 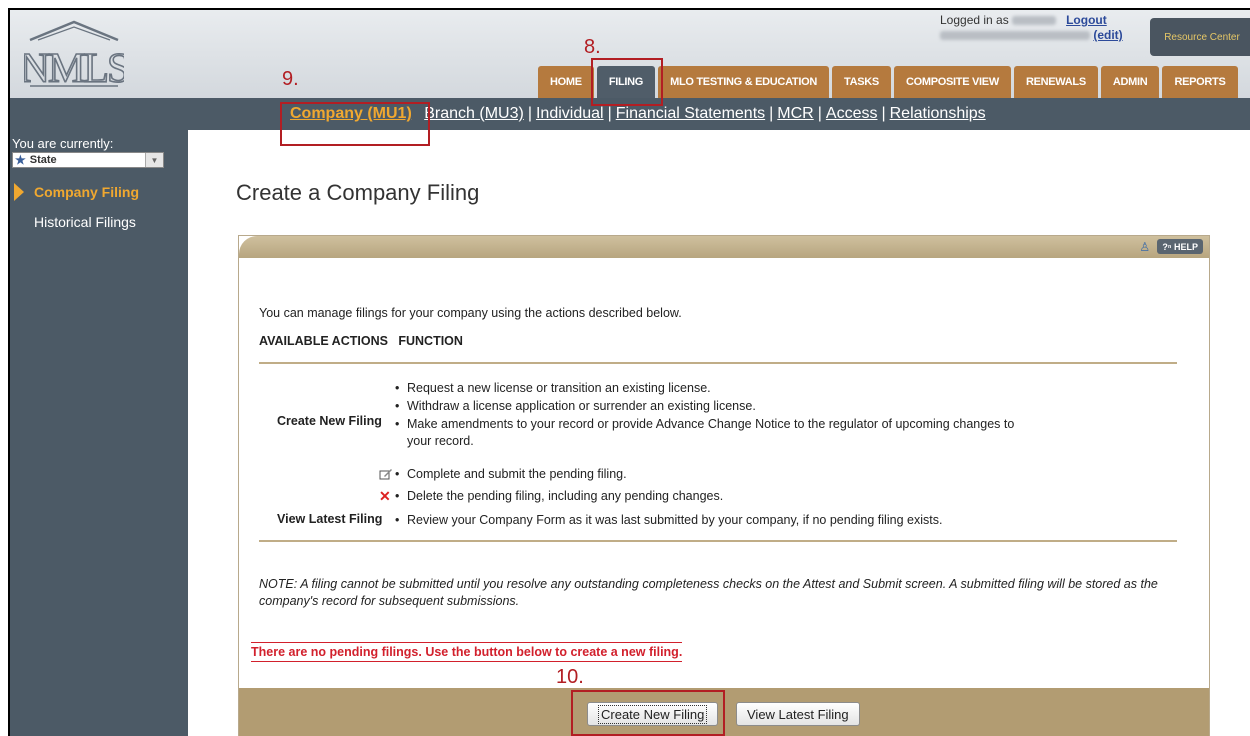 What do you see at coordinates (511, 474) in the screenshot?
I see `edit-bullet: Complete and submit the pending filing.` at bounding box center [511, 474].